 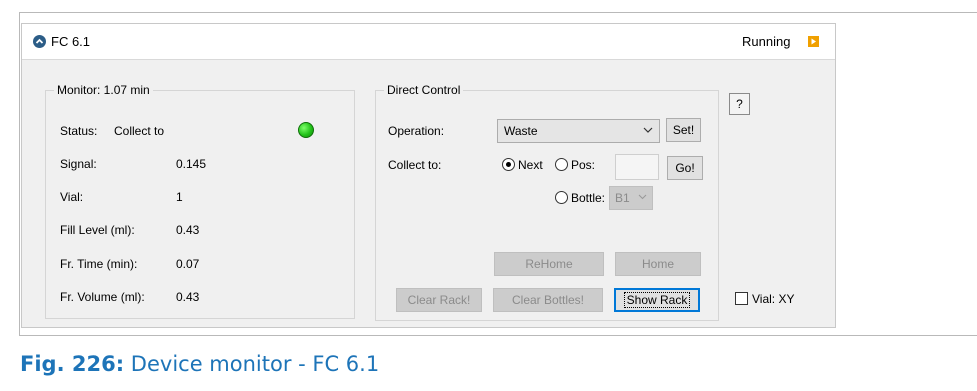 I want to click on fraction-volume-value: 0.43, so click(x=188, y=297).